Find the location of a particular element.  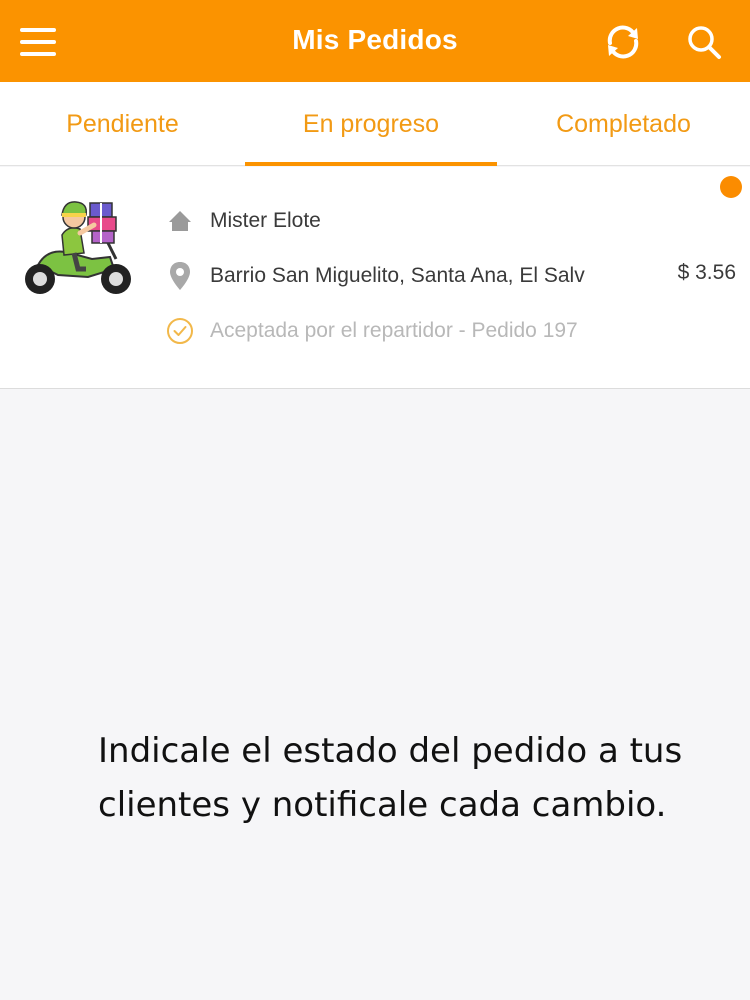

status-row: Aceptada por el repartidor - Pedido 197 is located at coordinates (372, 331).